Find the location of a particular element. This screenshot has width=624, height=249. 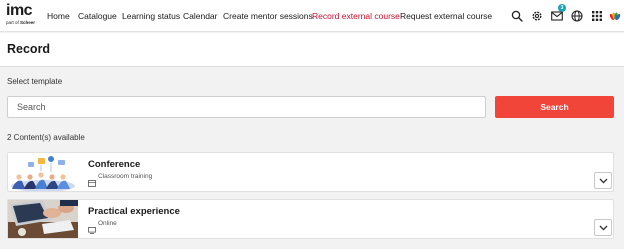

nav-home: Home is located at coordinates (58, 16).